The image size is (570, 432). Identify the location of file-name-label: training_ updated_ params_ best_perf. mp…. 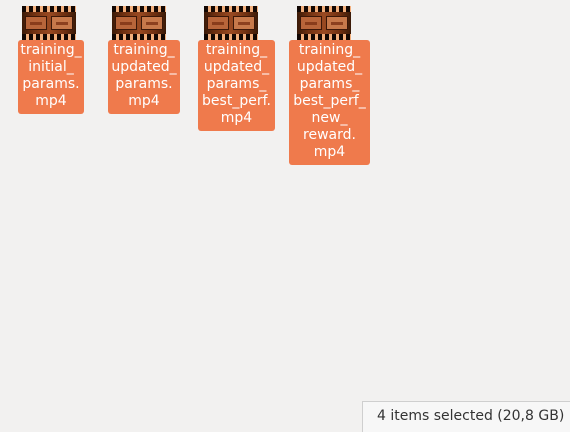
(236, 85).